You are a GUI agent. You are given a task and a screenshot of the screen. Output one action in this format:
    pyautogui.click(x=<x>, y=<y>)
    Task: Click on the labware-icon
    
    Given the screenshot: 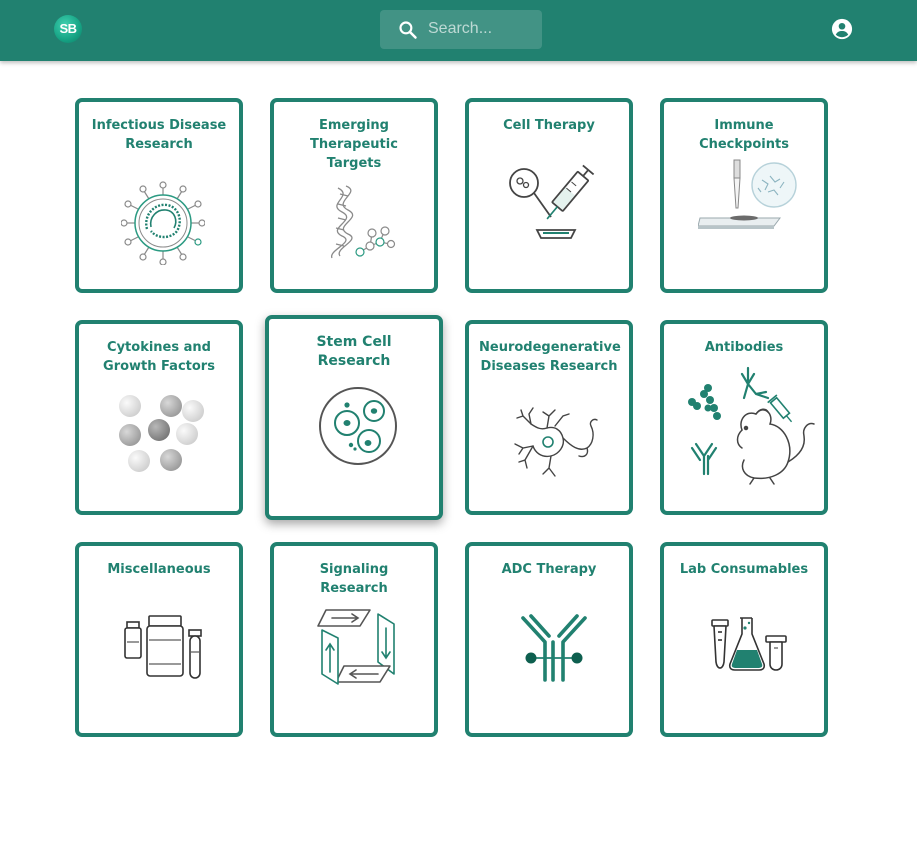 What is the action you would take?
    pyautogui.click(x=749, y=644)
    